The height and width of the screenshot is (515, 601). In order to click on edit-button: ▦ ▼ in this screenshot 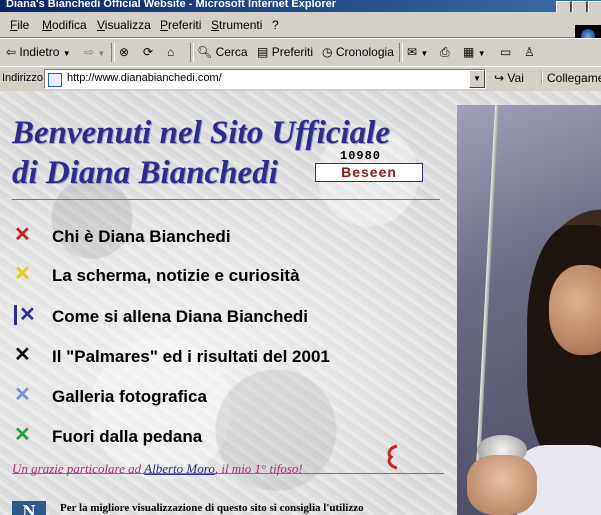, I will do `click(474, 52)`.